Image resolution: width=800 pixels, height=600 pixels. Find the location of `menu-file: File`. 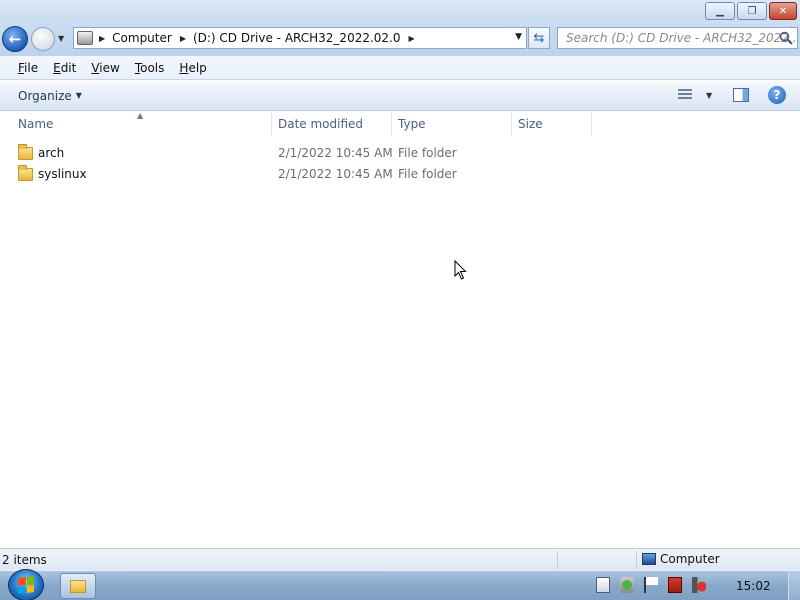

menu-file: File is located at coordinates (28, 68).